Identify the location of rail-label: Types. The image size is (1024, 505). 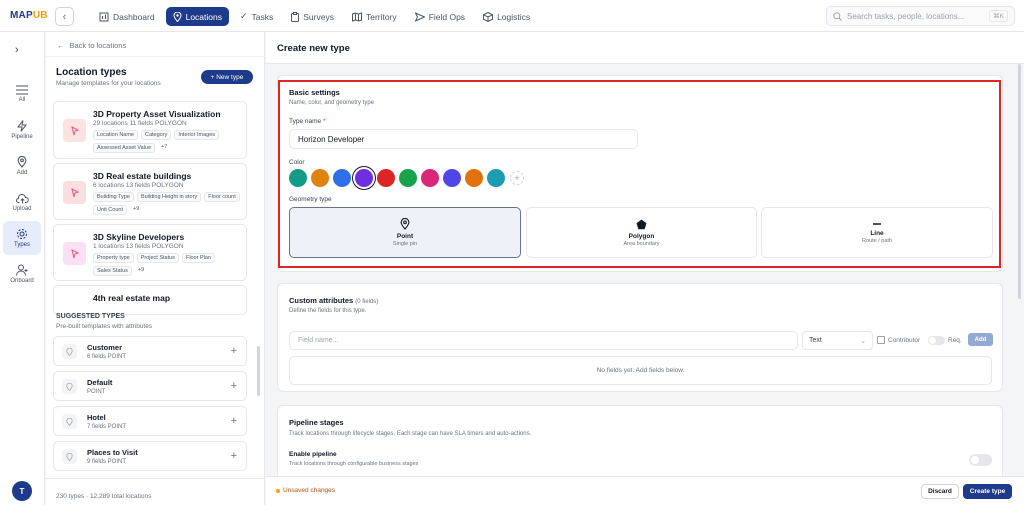
(21, 245).